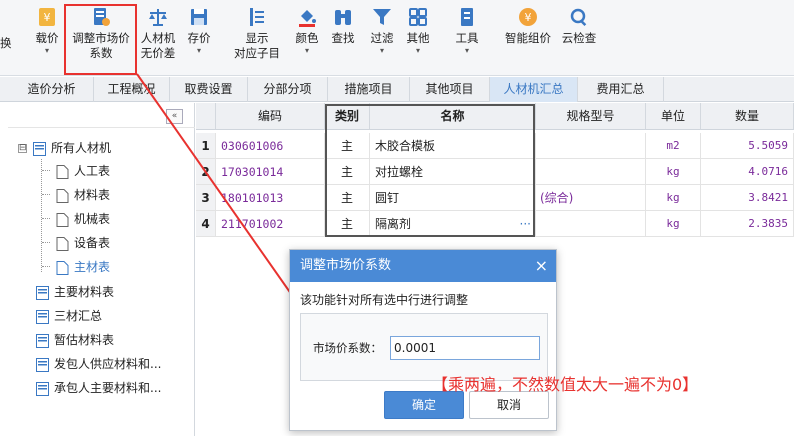 The height and width of the screenshot is (436, 794). I want to click on cell-code: 030601006, so click(270, 146).